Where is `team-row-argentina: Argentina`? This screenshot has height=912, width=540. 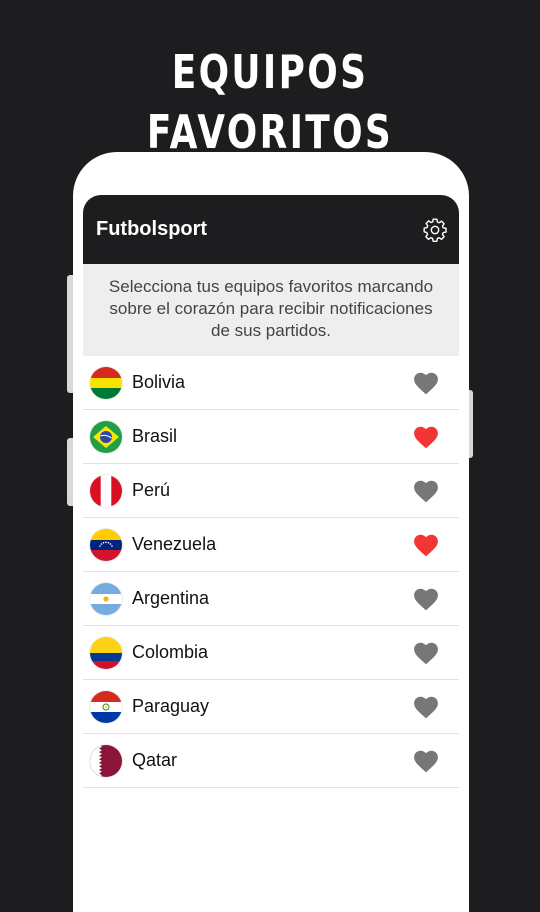
team-row-argentina: Argentina is located at coordinates (271, 599).